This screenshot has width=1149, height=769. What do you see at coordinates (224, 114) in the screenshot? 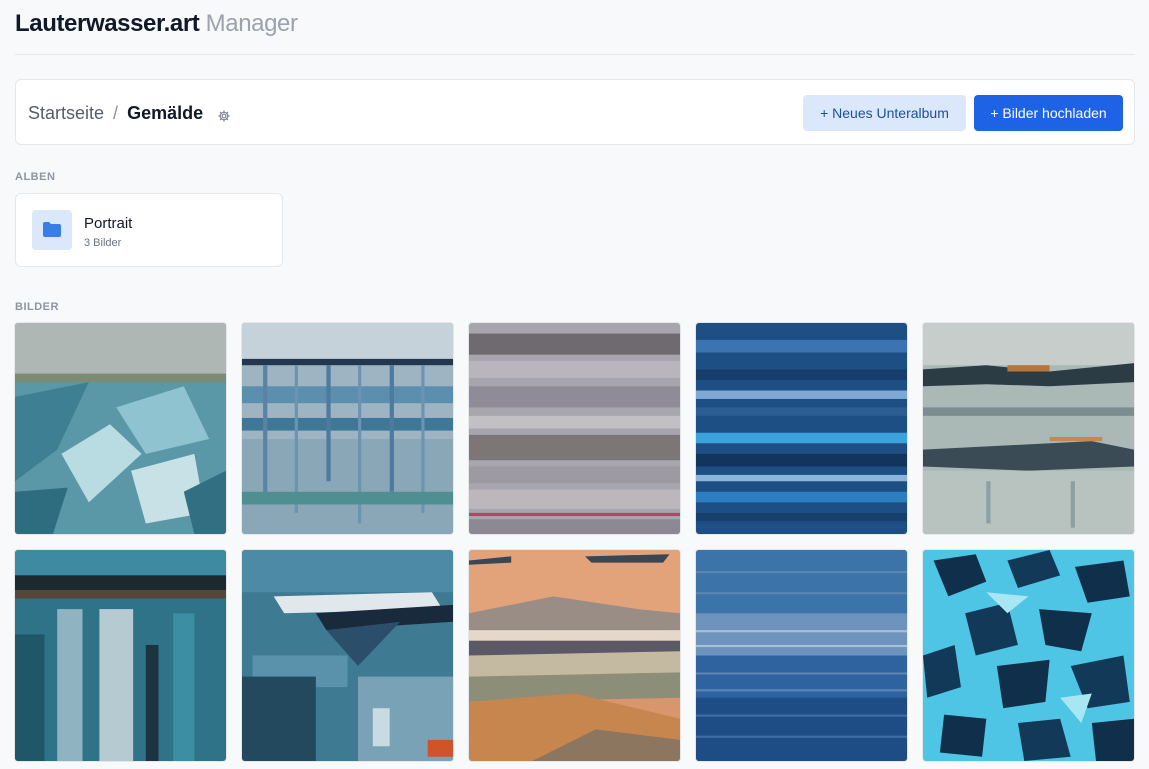
I see `gear-icon` at bounding box center [224, 114].